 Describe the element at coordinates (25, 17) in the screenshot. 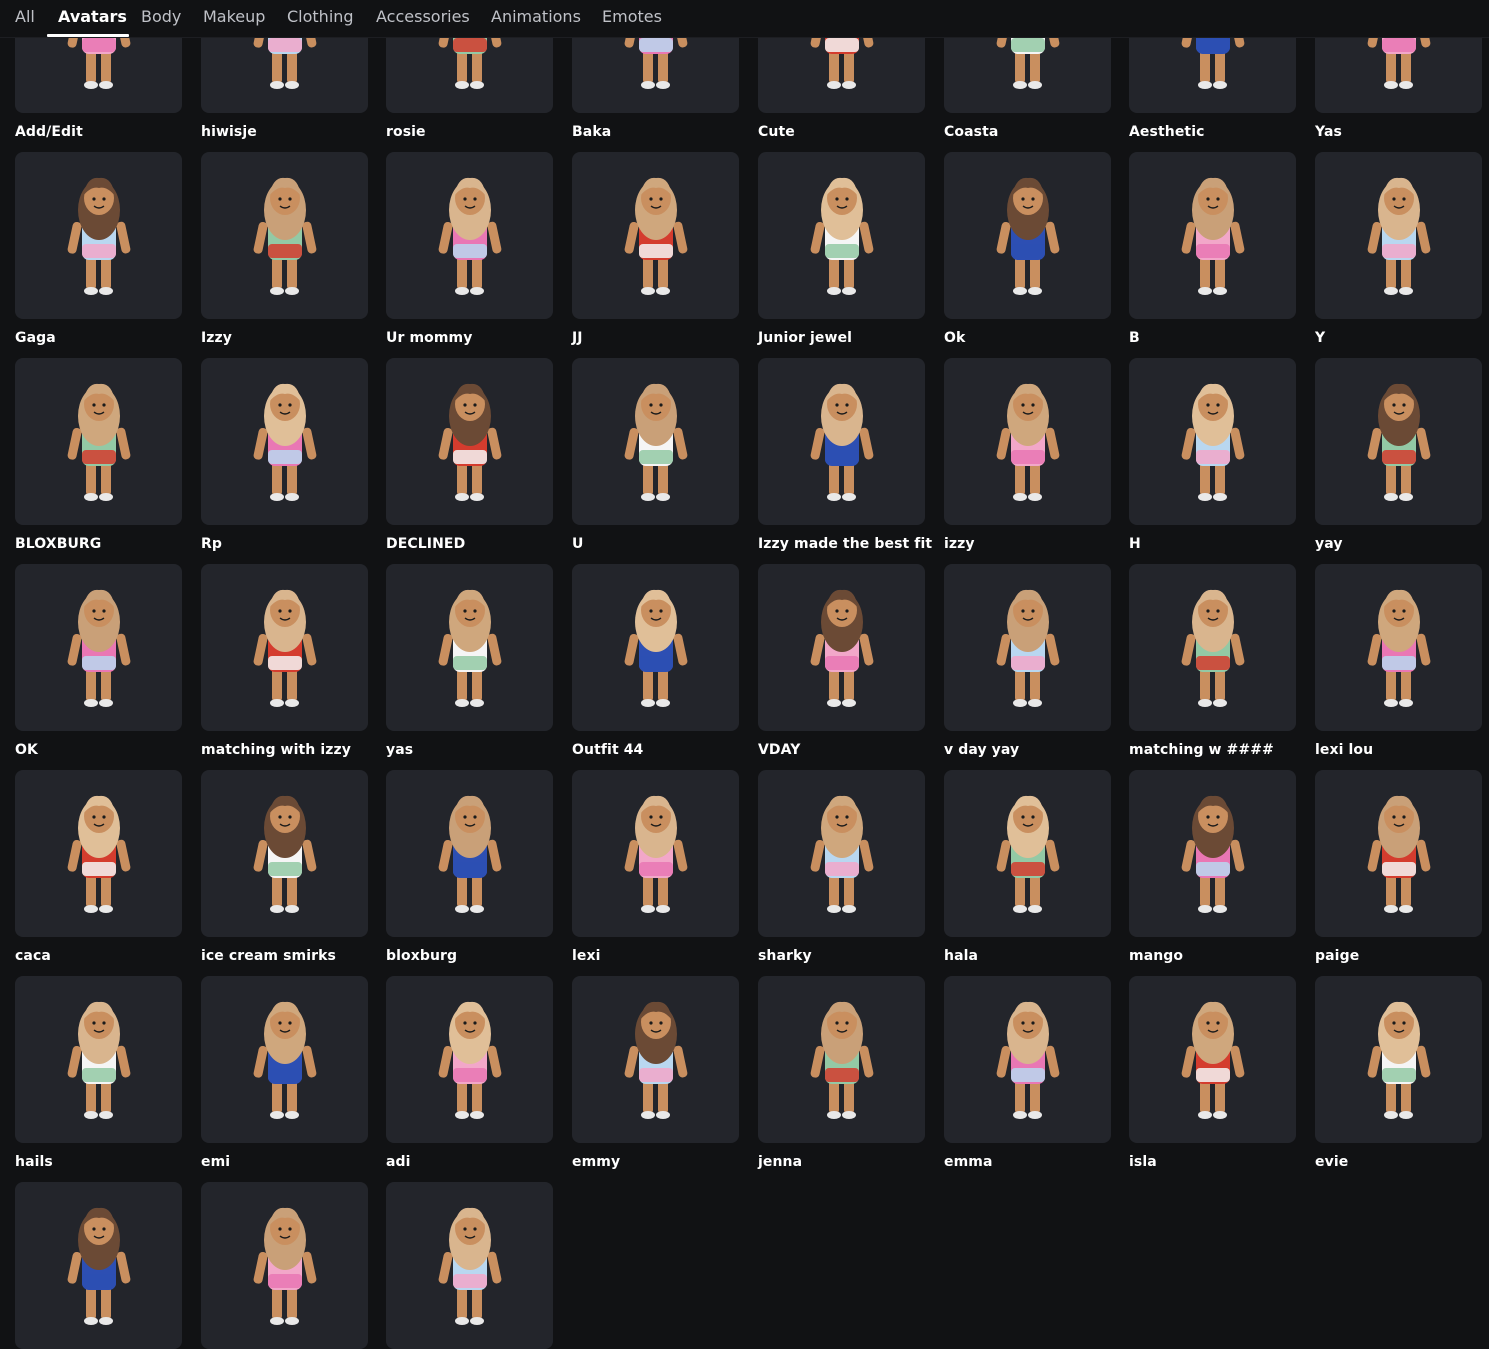

I see `tab-all: All` at that location.